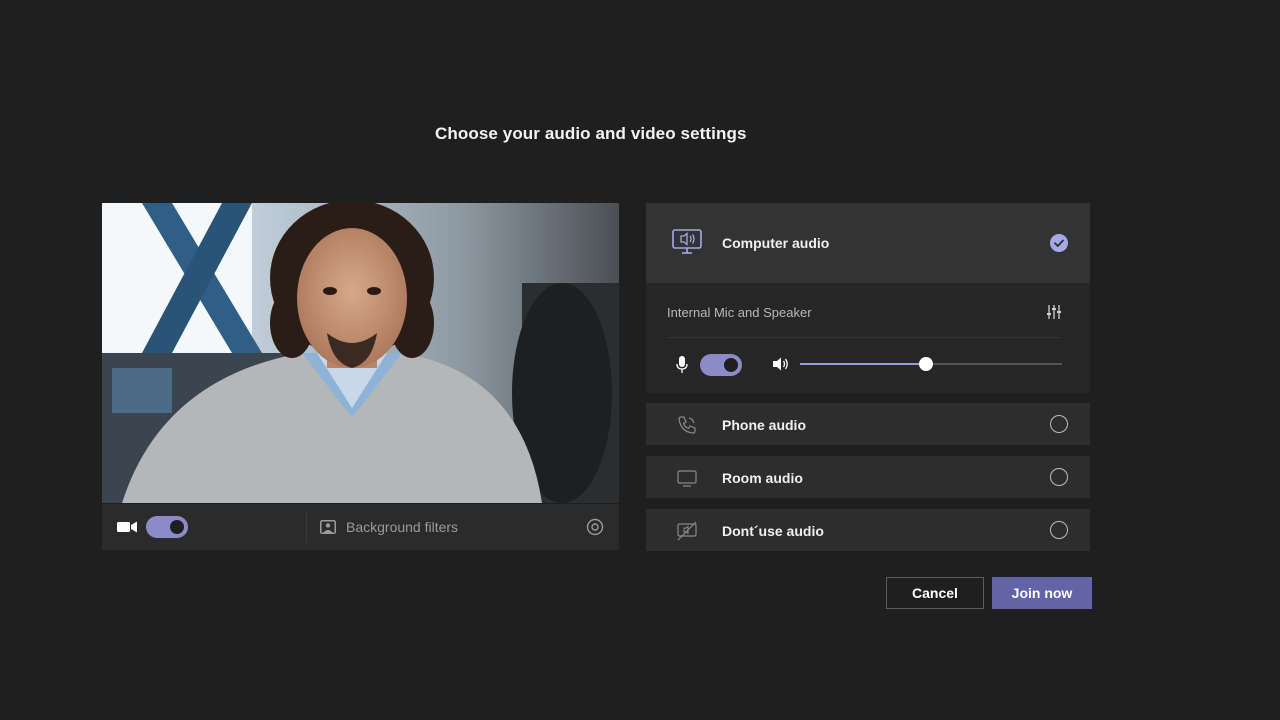  Describe the element at coordinates (721, 365) in the screenshot. I see `microphone-toggle` at that location.